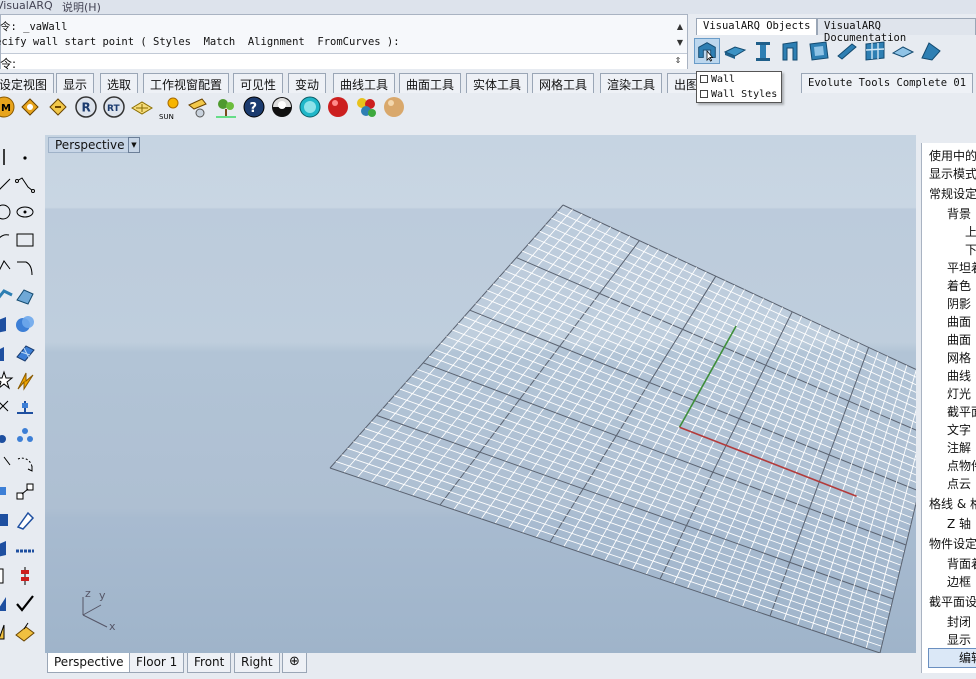  Describe the element at coordinates (959, 429) in the screenshot. I see `rp-item: 文字` at that location.